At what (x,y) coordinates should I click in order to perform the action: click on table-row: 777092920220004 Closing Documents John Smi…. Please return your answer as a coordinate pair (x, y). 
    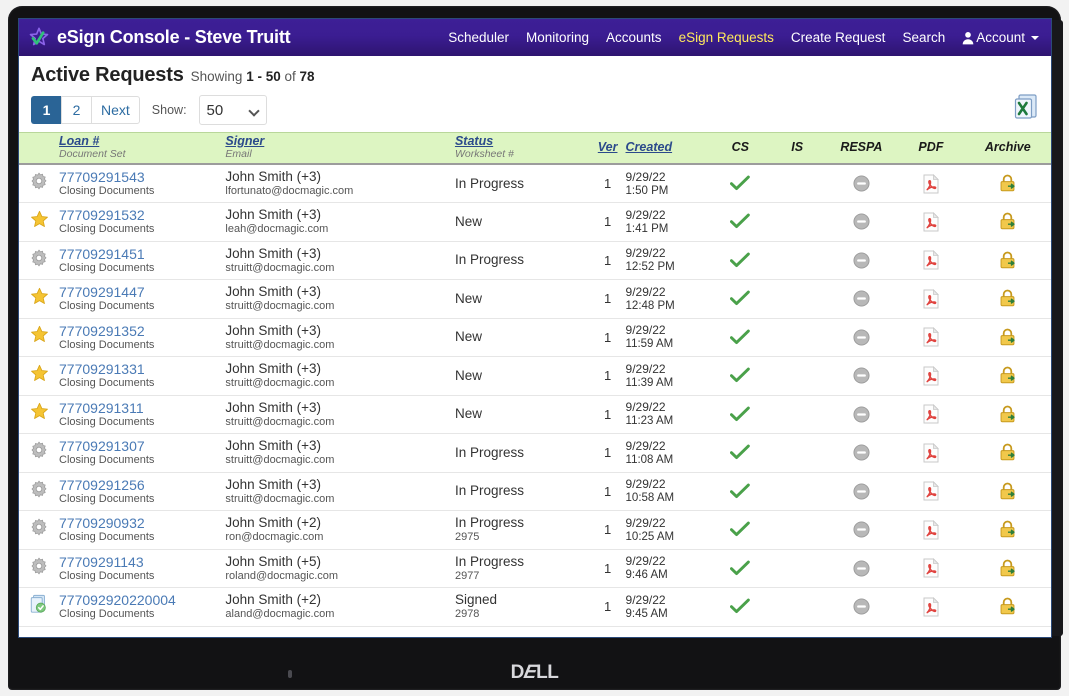
    Looking at the image, I should click on (535, 607).